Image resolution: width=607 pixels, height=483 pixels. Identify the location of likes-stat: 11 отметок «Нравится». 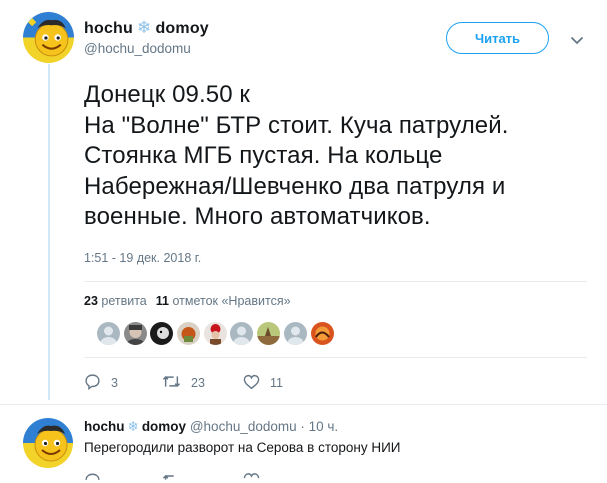
(223, 301).